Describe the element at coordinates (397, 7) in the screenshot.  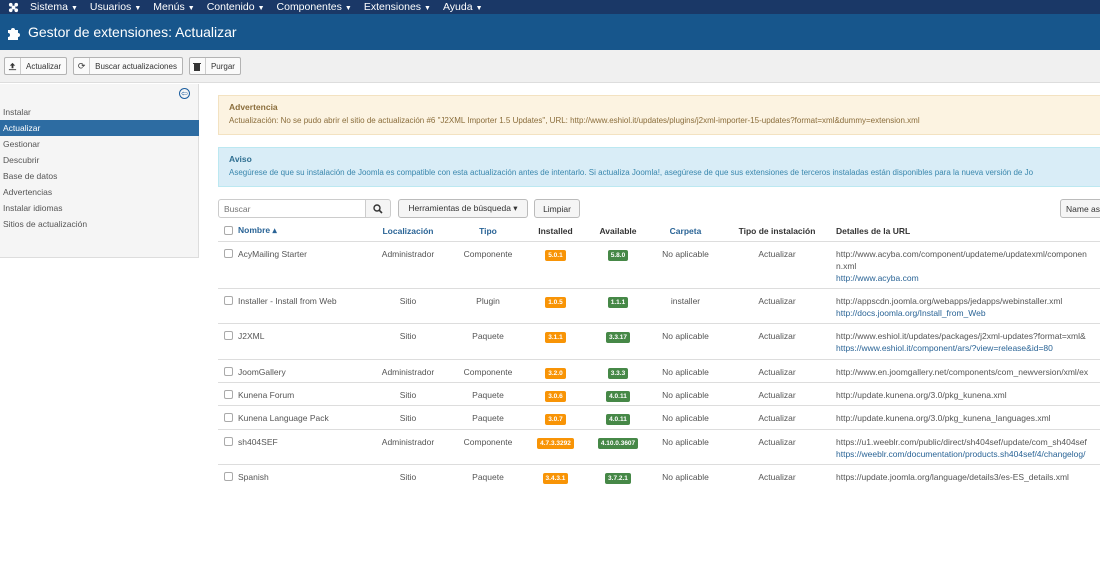
I see `menu-extensiones: Extensiones ▼` at that location.